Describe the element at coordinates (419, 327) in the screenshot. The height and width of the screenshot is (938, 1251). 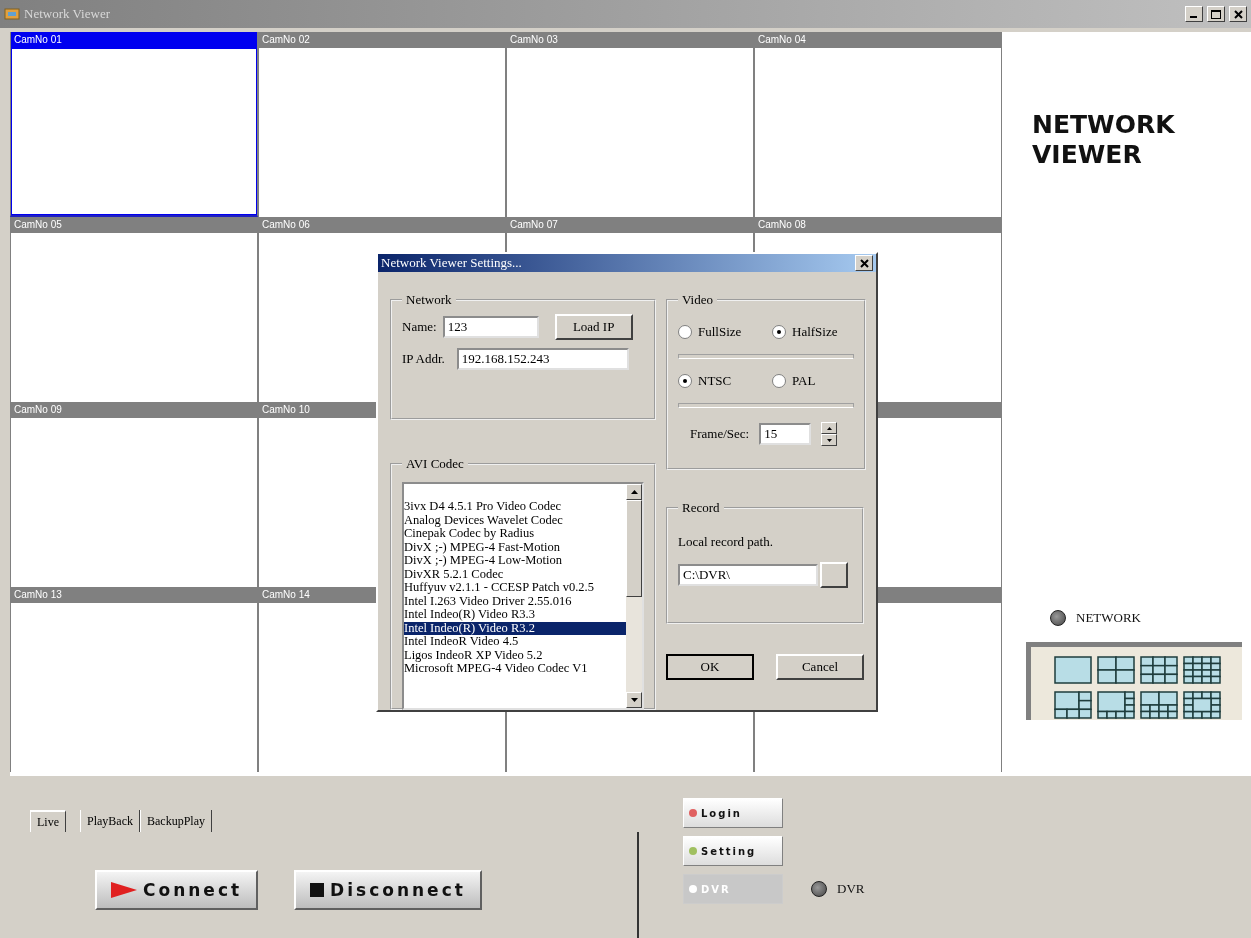
I see `field-label: Name:` at that location.